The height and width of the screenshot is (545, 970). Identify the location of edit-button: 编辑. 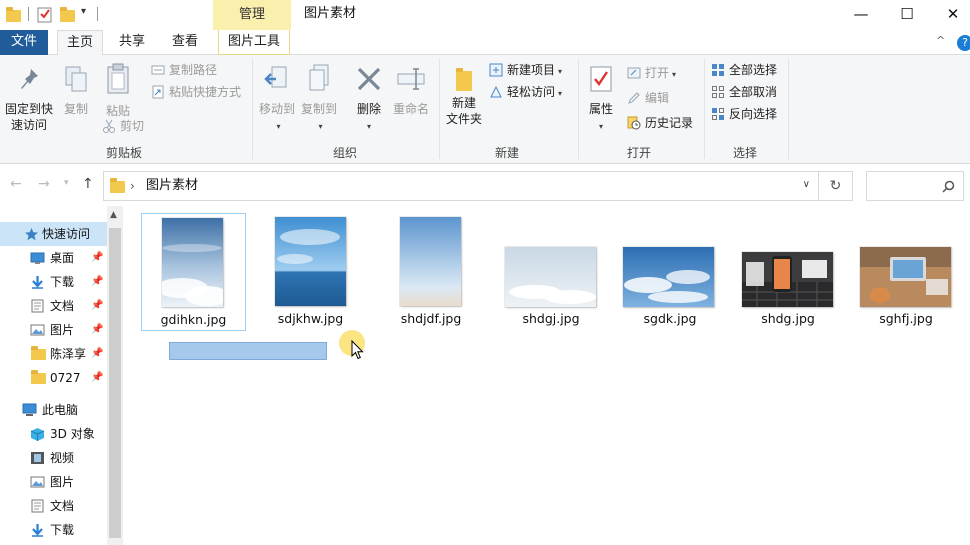
(648, 98).